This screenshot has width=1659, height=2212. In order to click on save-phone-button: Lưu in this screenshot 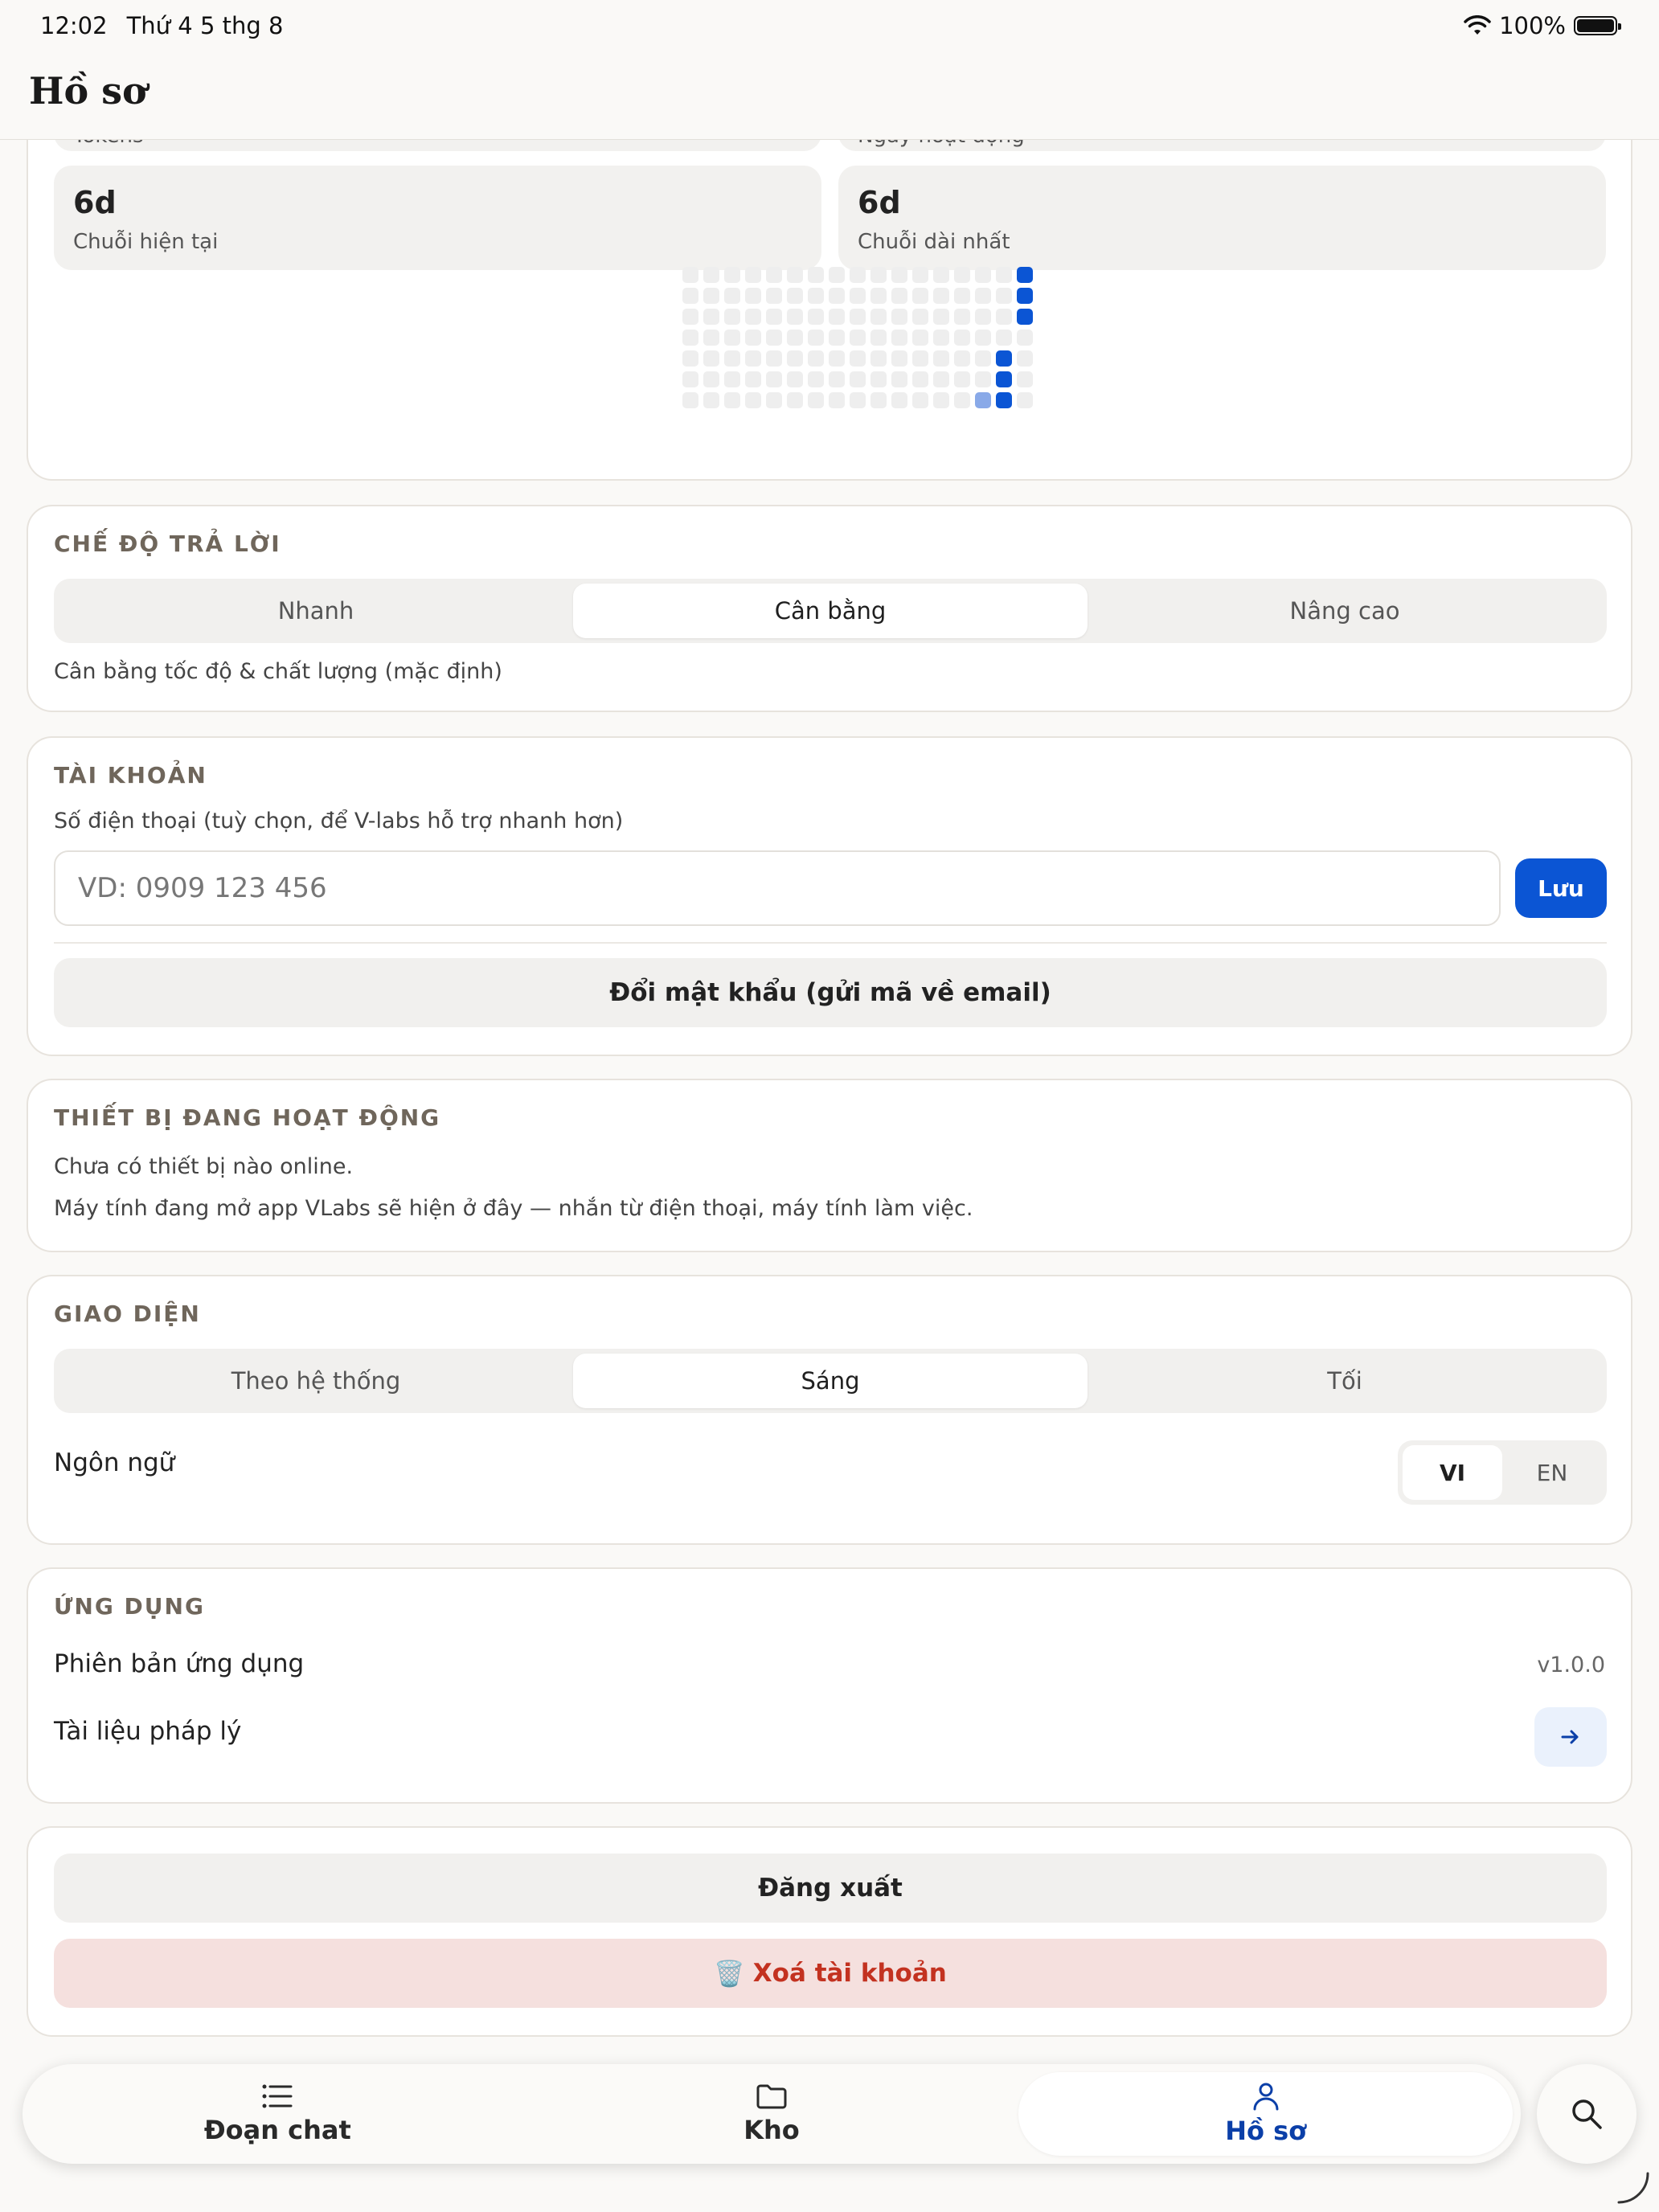, I will do `click(1561, 888)`.